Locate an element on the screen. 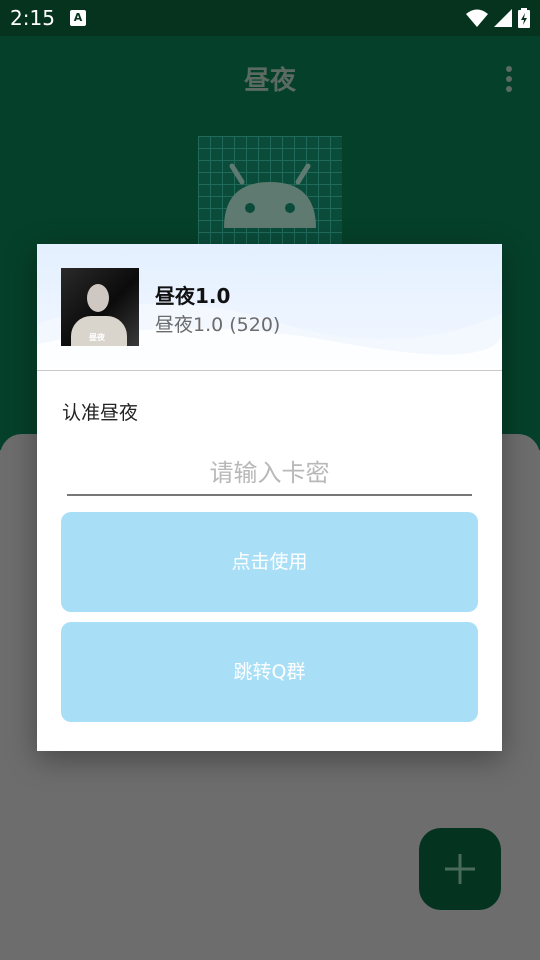 The image size is (540, 960). more-vert-icon is located at coordinates (509, 79).